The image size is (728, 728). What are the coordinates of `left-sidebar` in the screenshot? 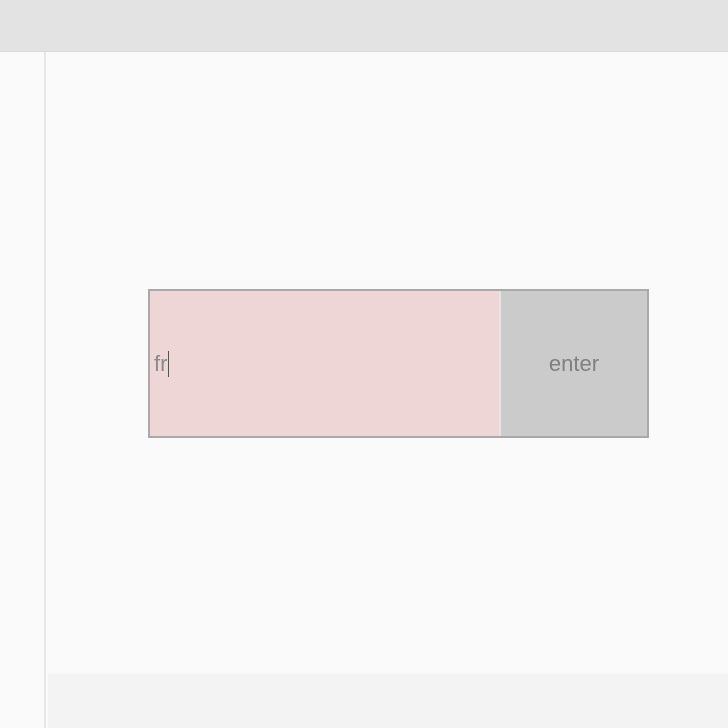 It's located at (23, 390).